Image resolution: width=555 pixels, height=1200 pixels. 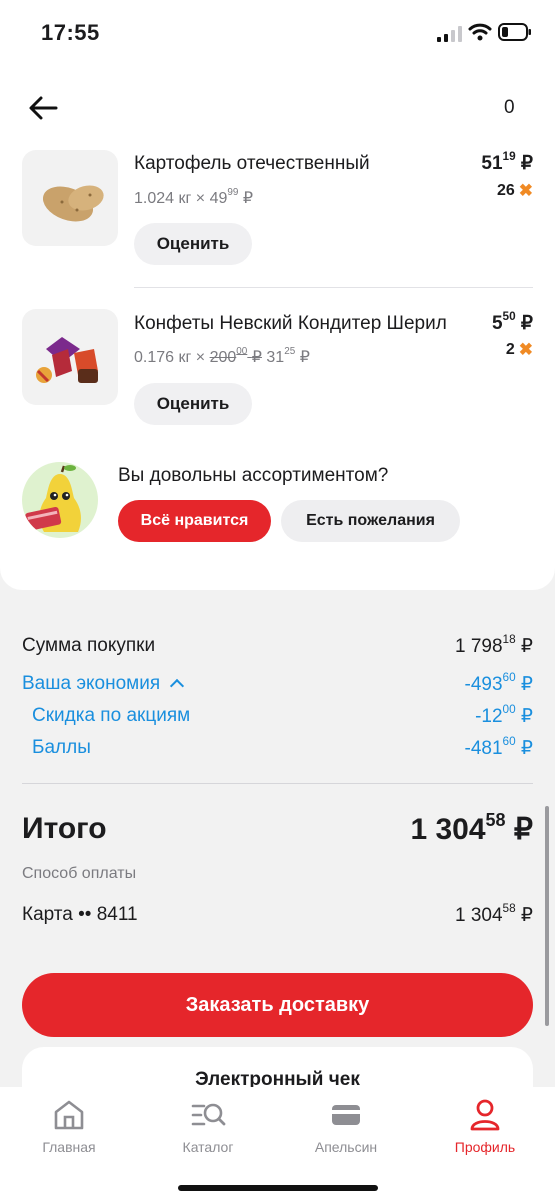 I want to click on potato-icon, so click(x=73, y=203).